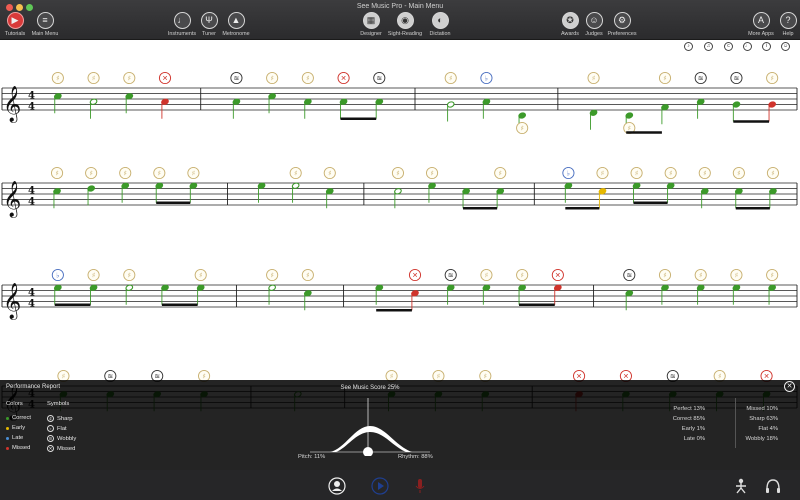 The width and height of the screenshot is (800, 500). I want to click on flat-icon: ♭, so click(50, 428).